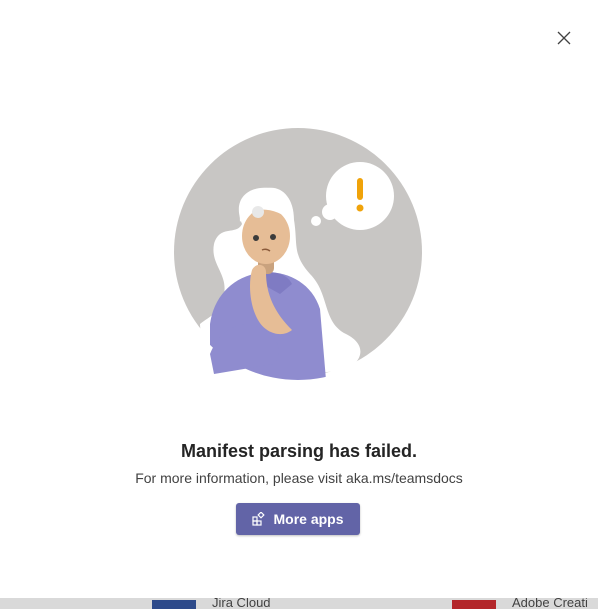 Image resolution: width=598 pixels, height=609 pixels. What do you see at coordinates (299, 603) in the screenshot?
I see `background-app-list: Jira Cloud Adobe Creati` at bounding box center [299, 603].